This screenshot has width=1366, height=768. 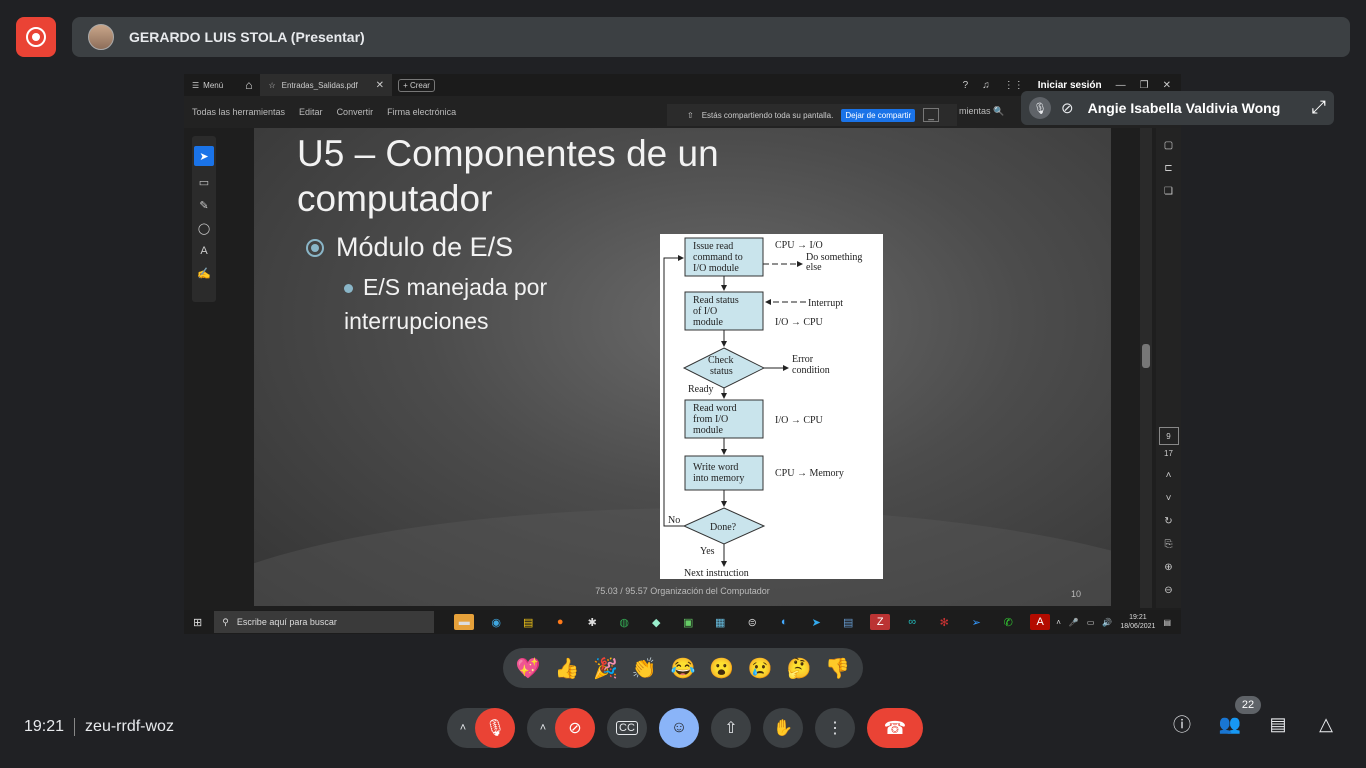 I want to click on self-view-tile: 🎙 ⊘ Angie Isabella Valdivia Wong ⤢, so click(x=1177, y=108).